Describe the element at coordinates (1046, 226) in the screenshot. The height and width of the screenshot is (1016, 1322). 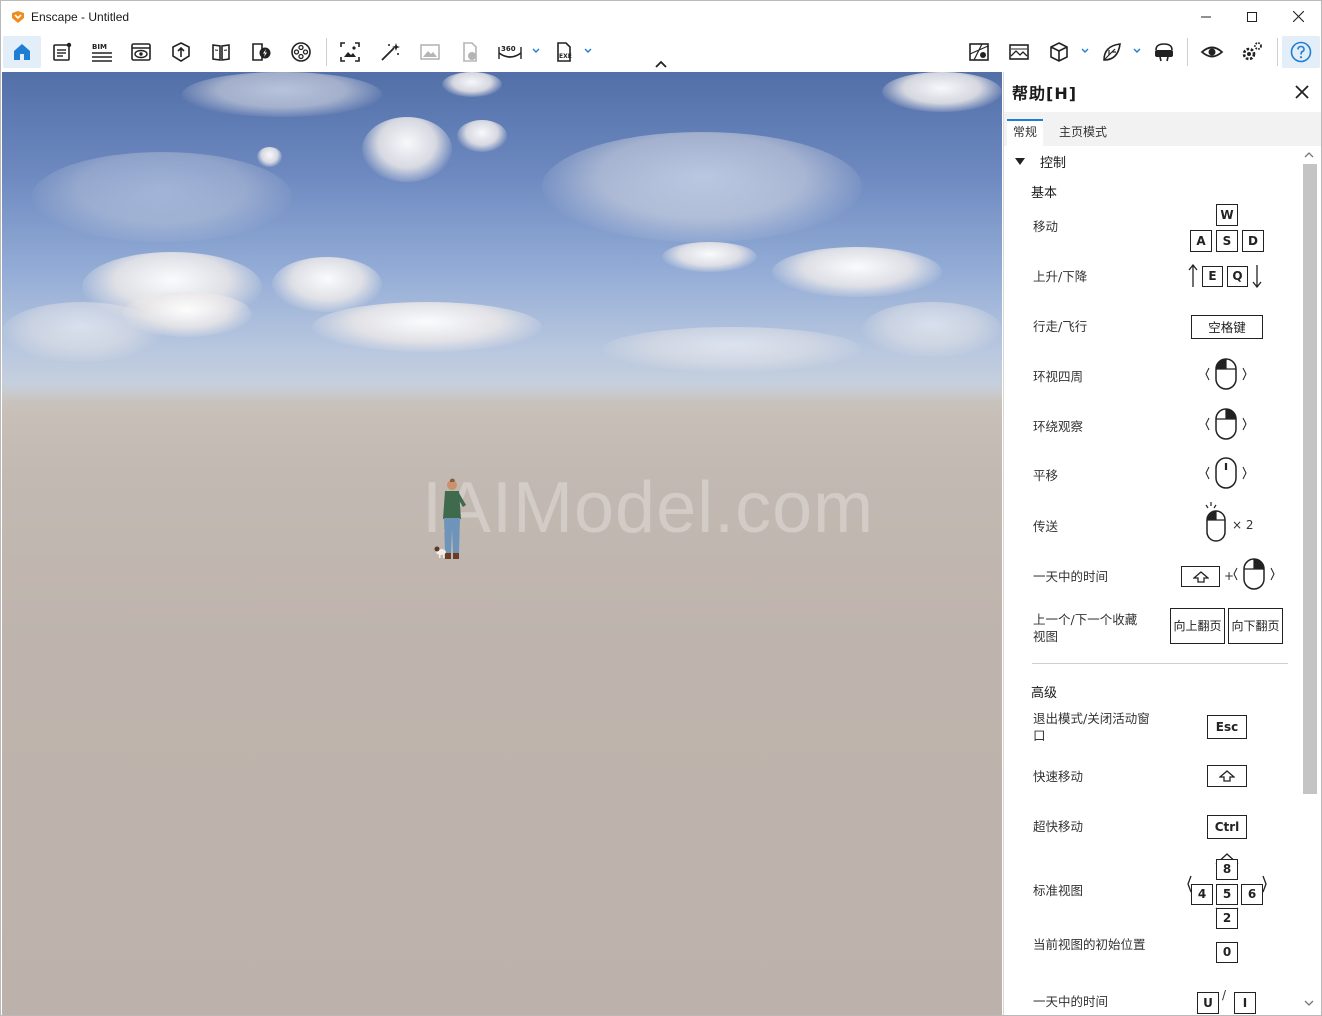
I see `label-move: 移动` at that location.